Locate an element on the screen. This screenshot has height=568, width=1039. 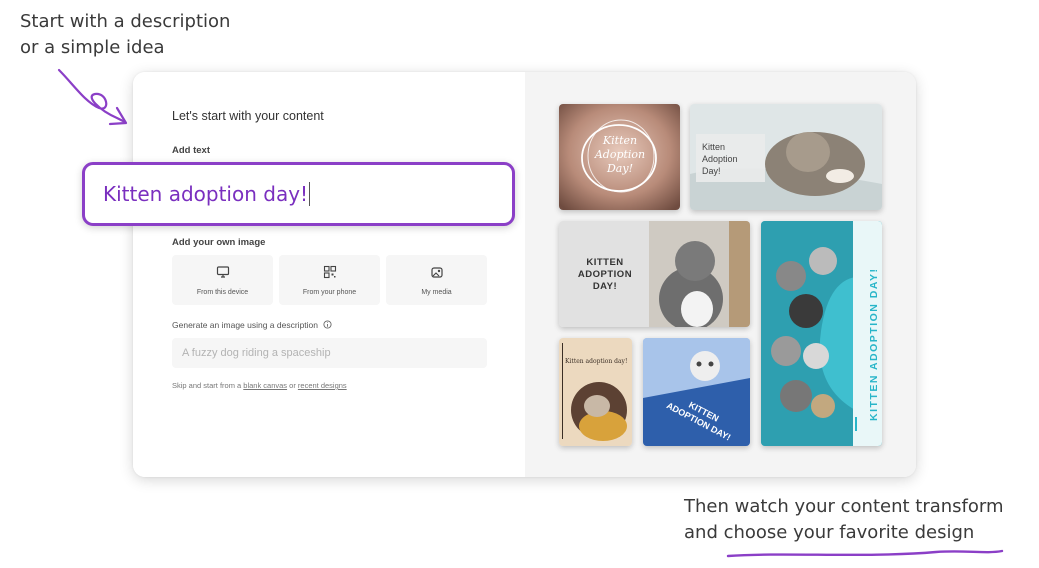
design-4-art is located at coordinates (821, 333).